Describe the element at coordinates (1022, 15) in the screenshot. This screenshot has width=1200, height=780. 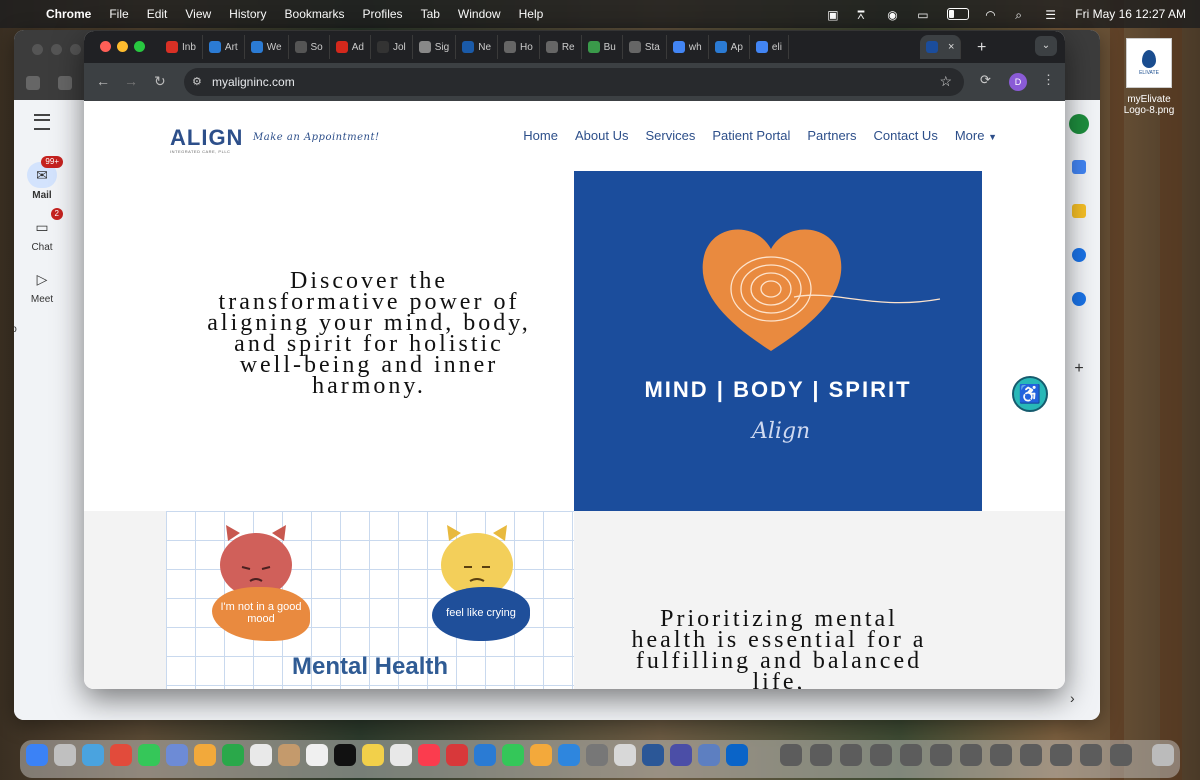
I see `search-icon: ⌕` at that location.